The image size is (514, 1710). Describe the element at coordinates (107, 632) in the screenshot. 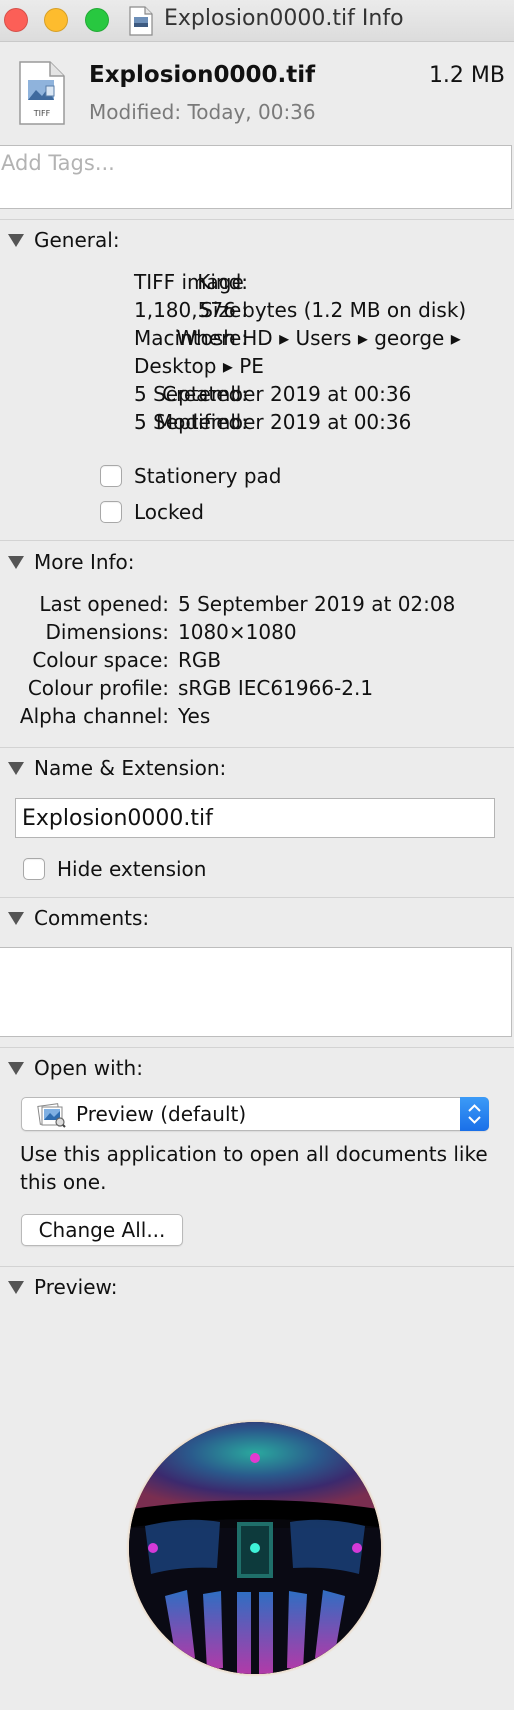

I see `dimensions-label: Dimensions:` at that location.